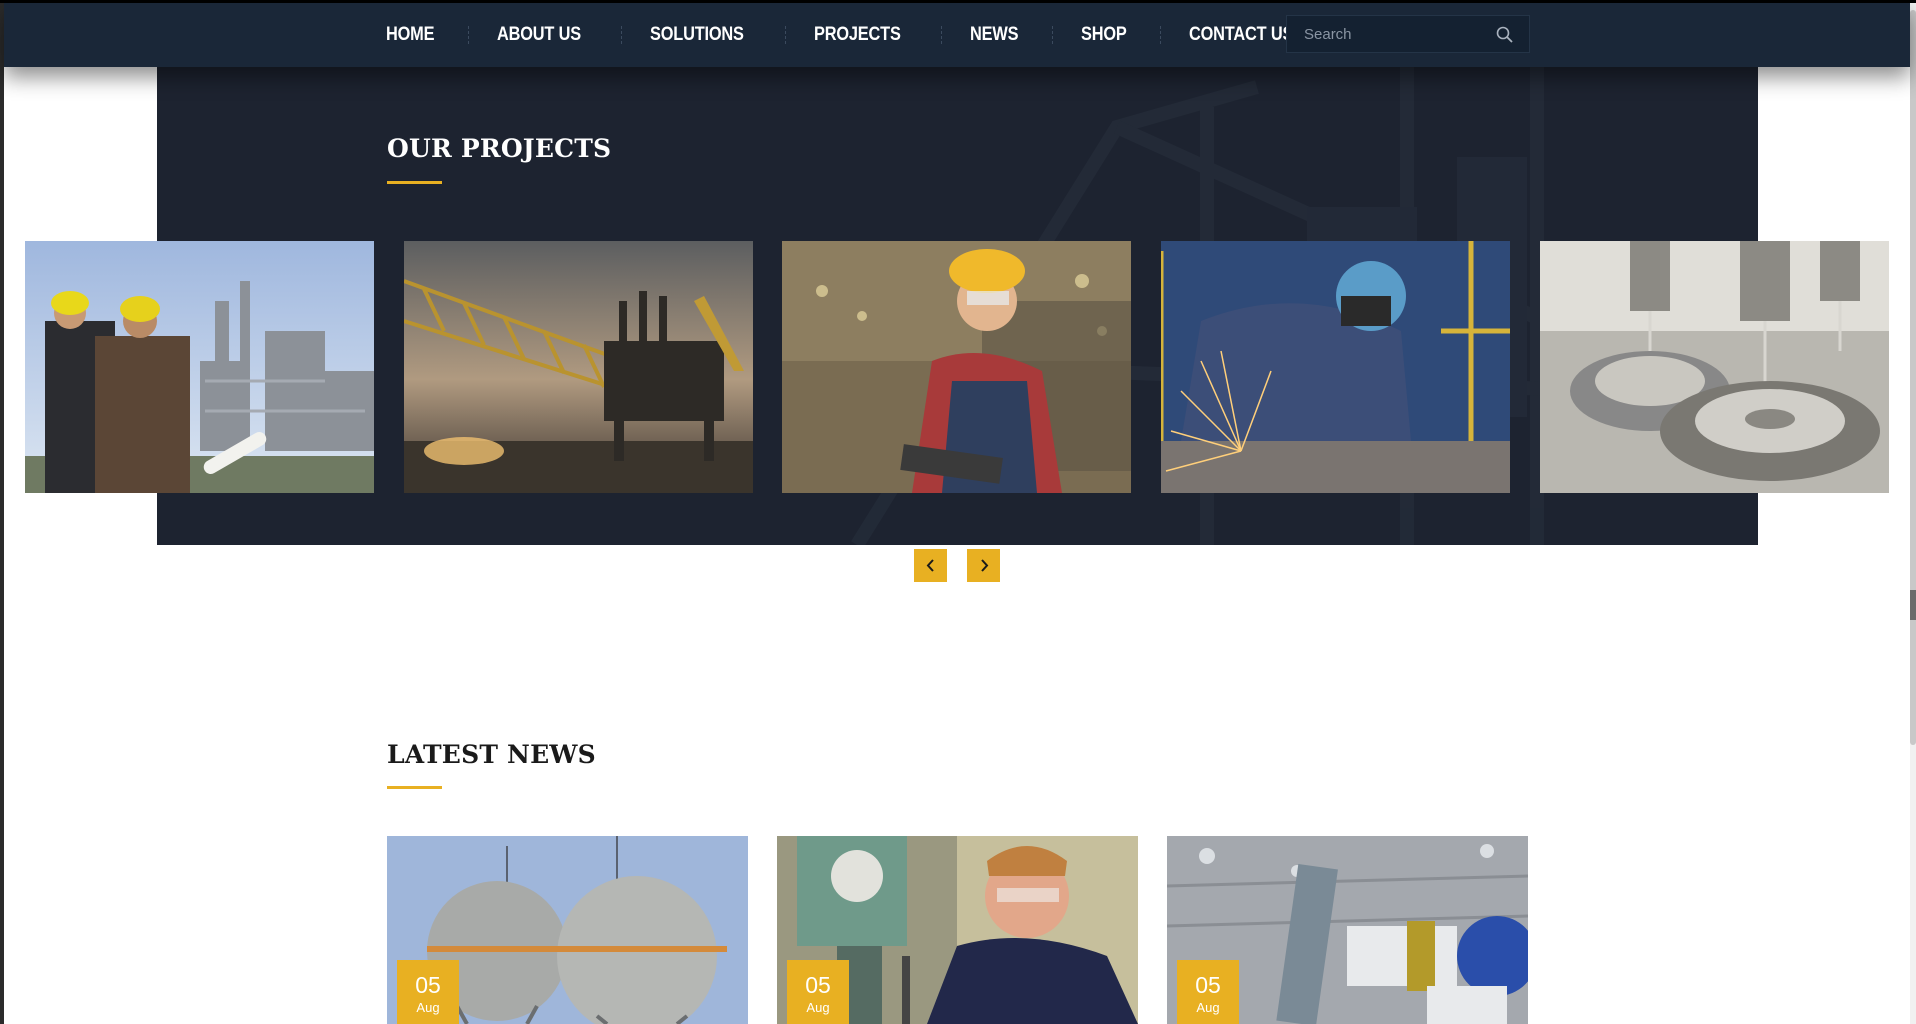 The image size is (1916, 1024). Describe the element at coordinates (1104, 35) in the screenshot. I see `nav-shop: SHOP` at that location.